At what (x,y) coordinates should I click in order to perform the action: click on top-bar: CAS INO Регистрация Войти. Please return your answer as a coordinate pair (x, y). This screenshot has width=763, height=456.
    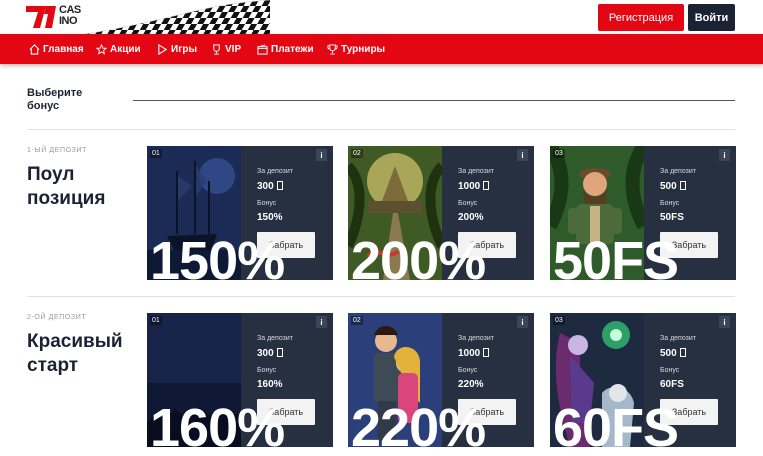
    Looking at the image, I should click on (381, 17).